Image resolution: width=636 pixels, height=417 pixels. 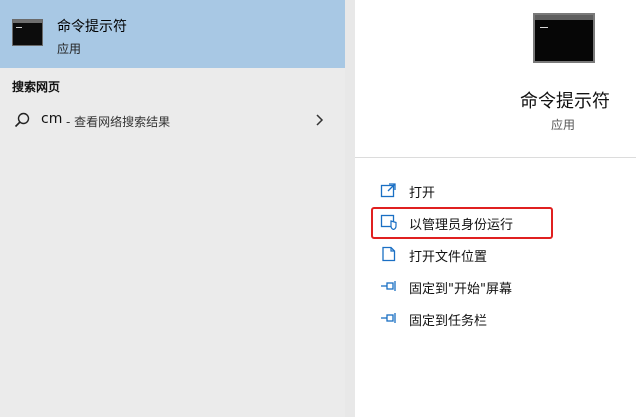 I want to click on app-title: 命令提示符, so click(x=565, y=101).